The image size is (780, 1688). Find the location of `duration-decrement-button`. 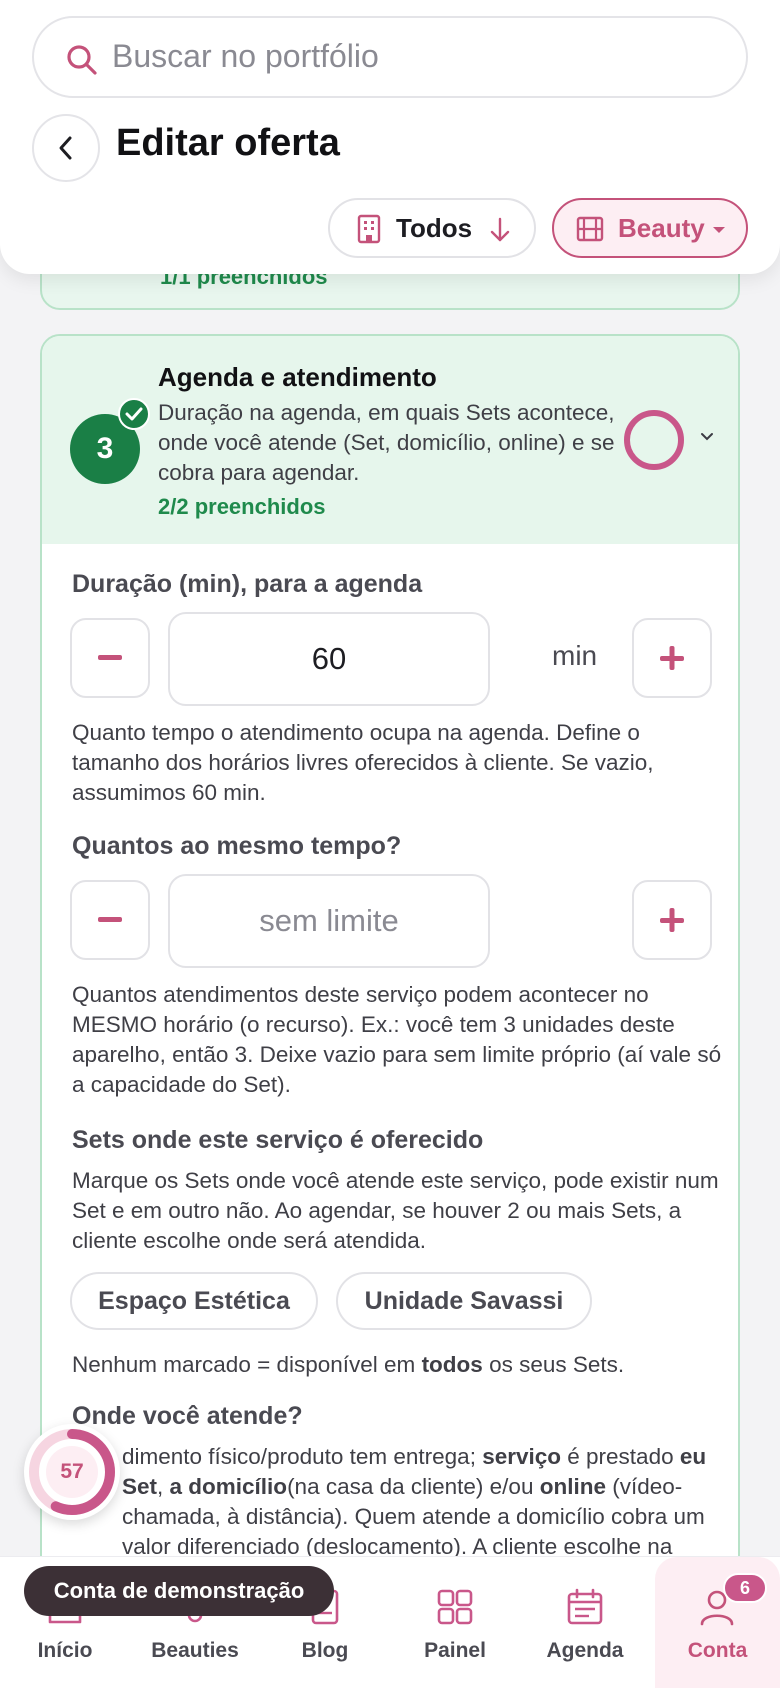

duration-decrement-button is located at coordinates (110, 658).